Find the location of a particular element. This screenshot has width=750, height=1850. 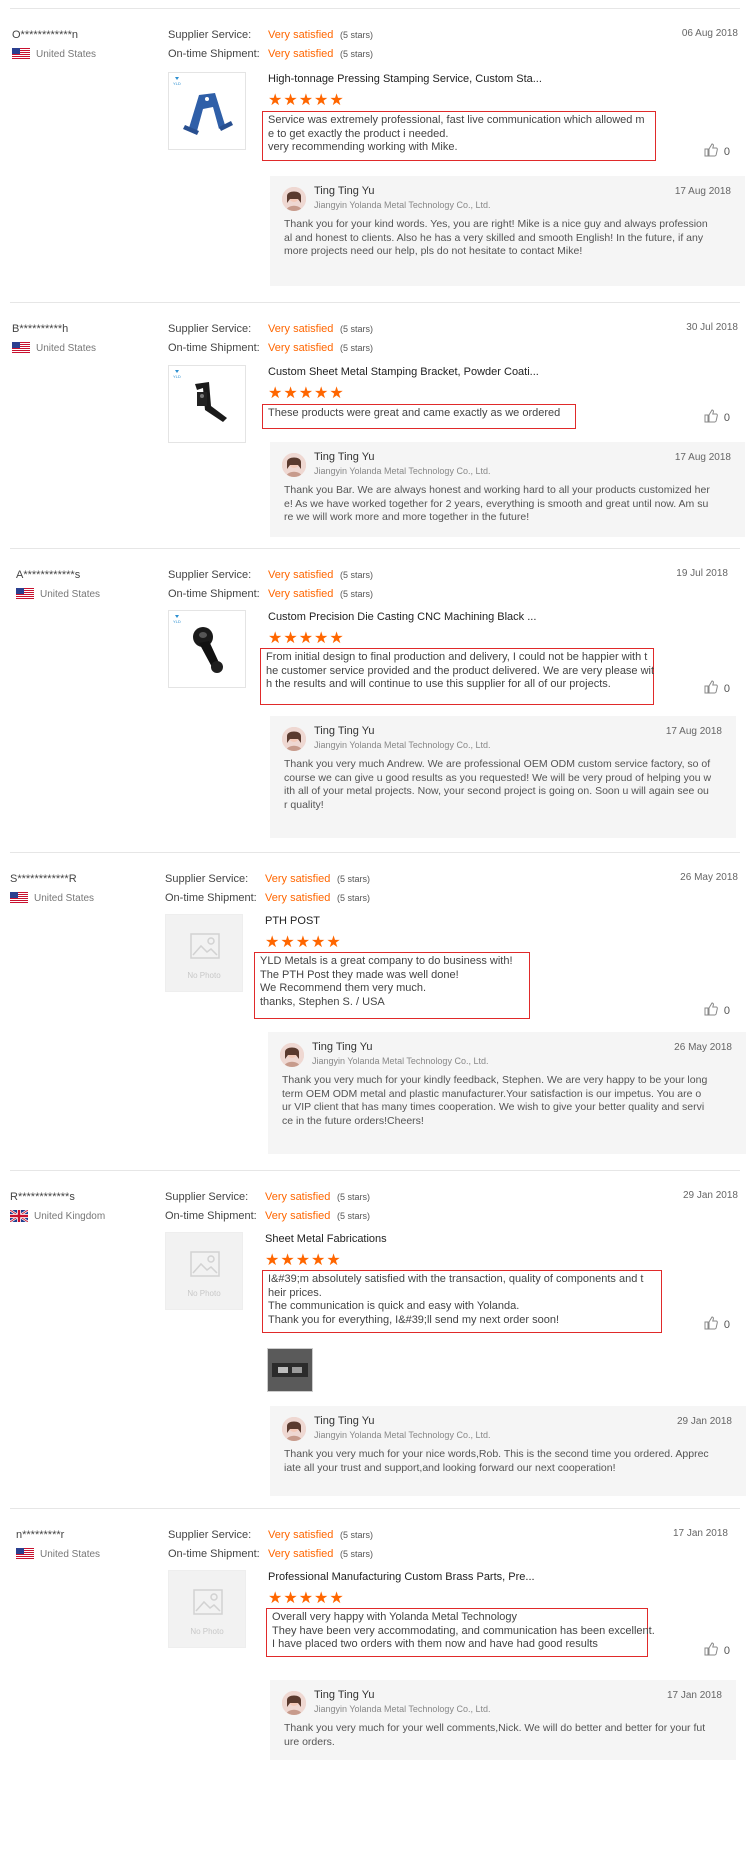

reply-date: 26 May 2018 is located at coordinates (703, 1047).